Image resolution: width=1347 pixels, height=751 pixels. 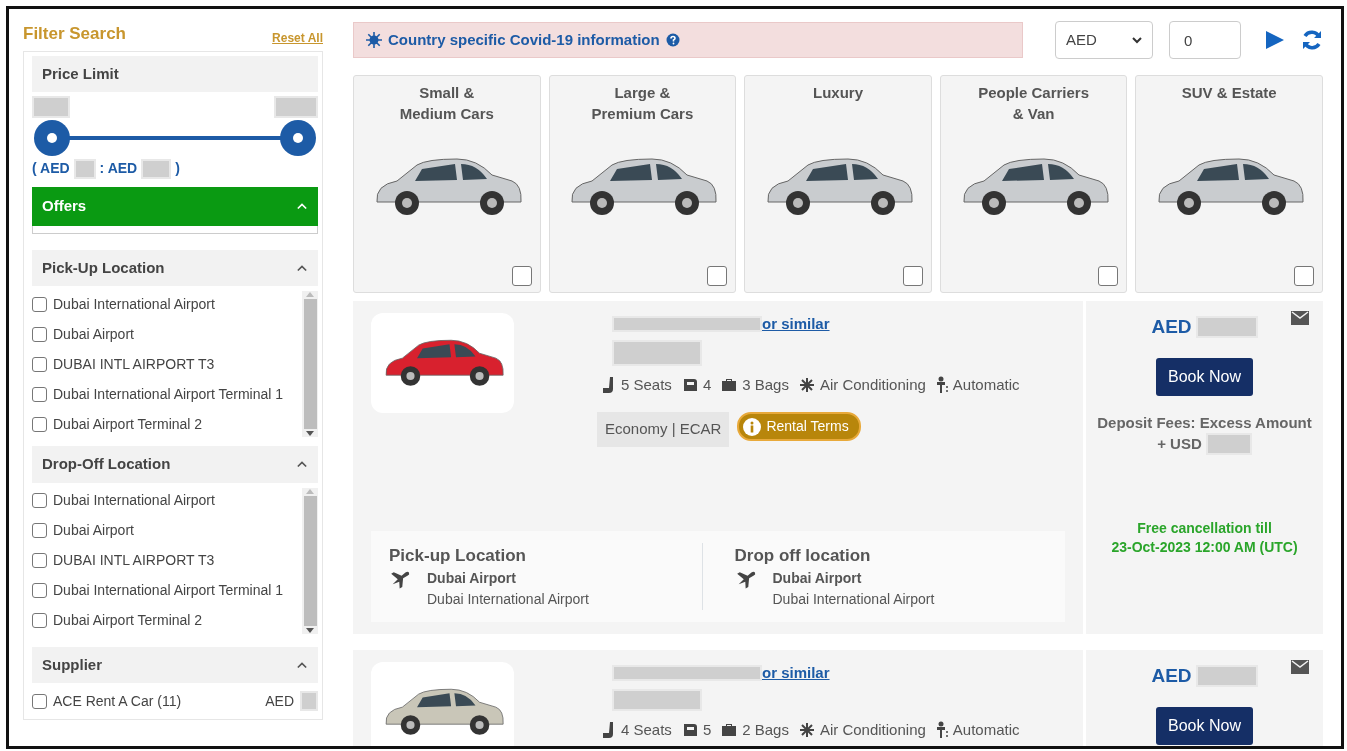 I want to click on refresh-icon, so click(x=1312, y=40).